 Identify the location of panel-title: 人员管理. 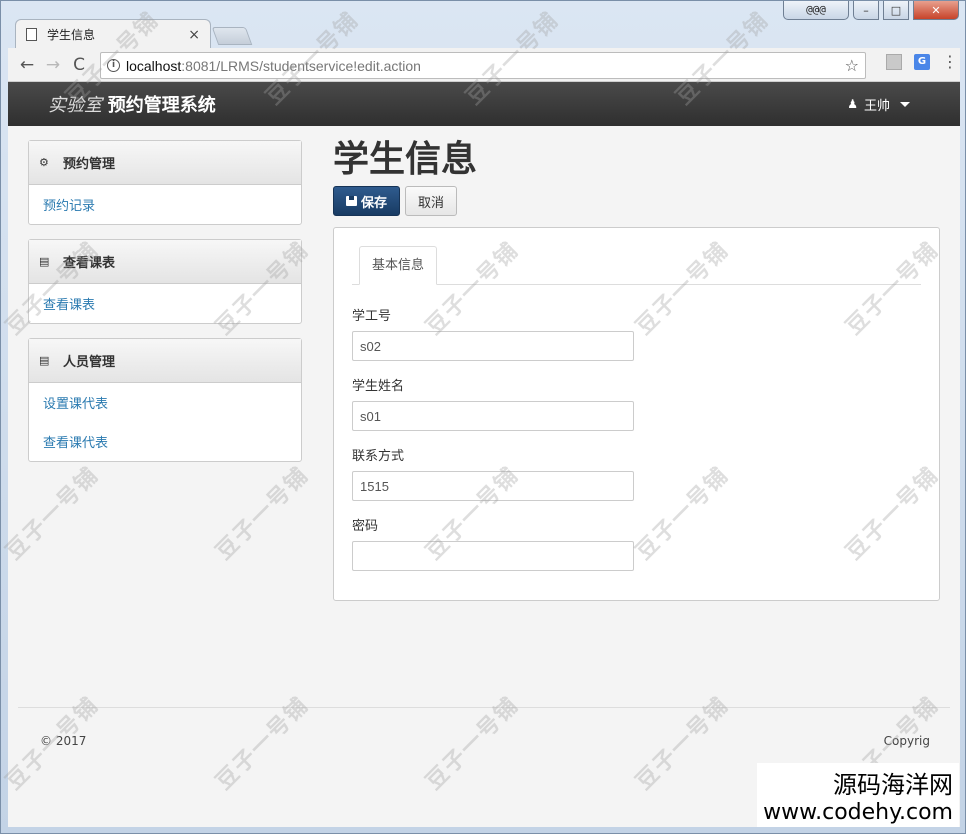
(89, 362).